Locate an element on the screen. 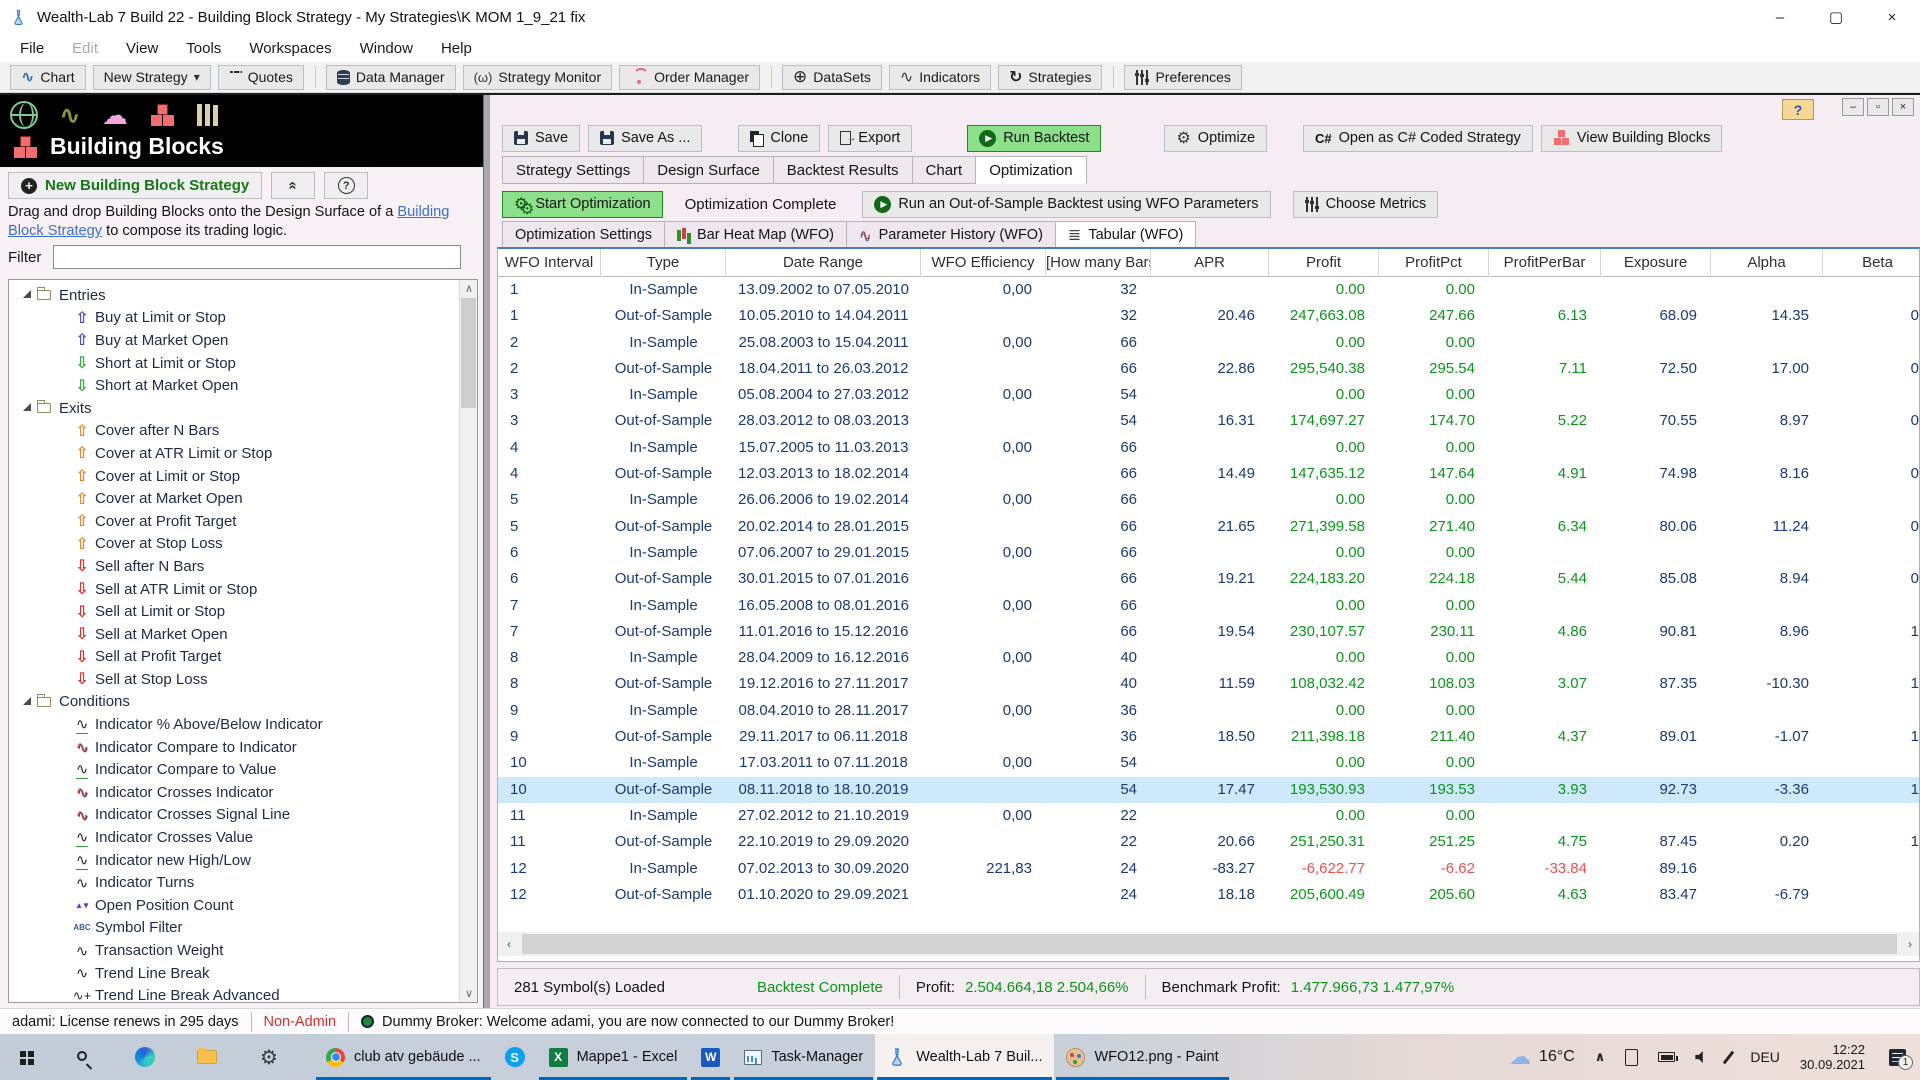 The width and height of the screenshot is (1920, 1080). clone-button: Clone is located at coordinates (779, 138).